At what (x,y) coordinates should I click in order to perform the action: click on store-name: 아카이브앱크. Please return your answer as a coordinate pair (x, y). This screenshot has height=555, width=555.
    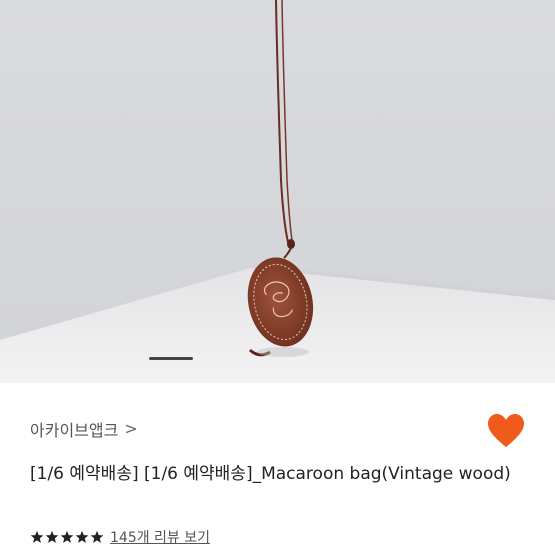
    Looking at the image, I should click on (74, 430).